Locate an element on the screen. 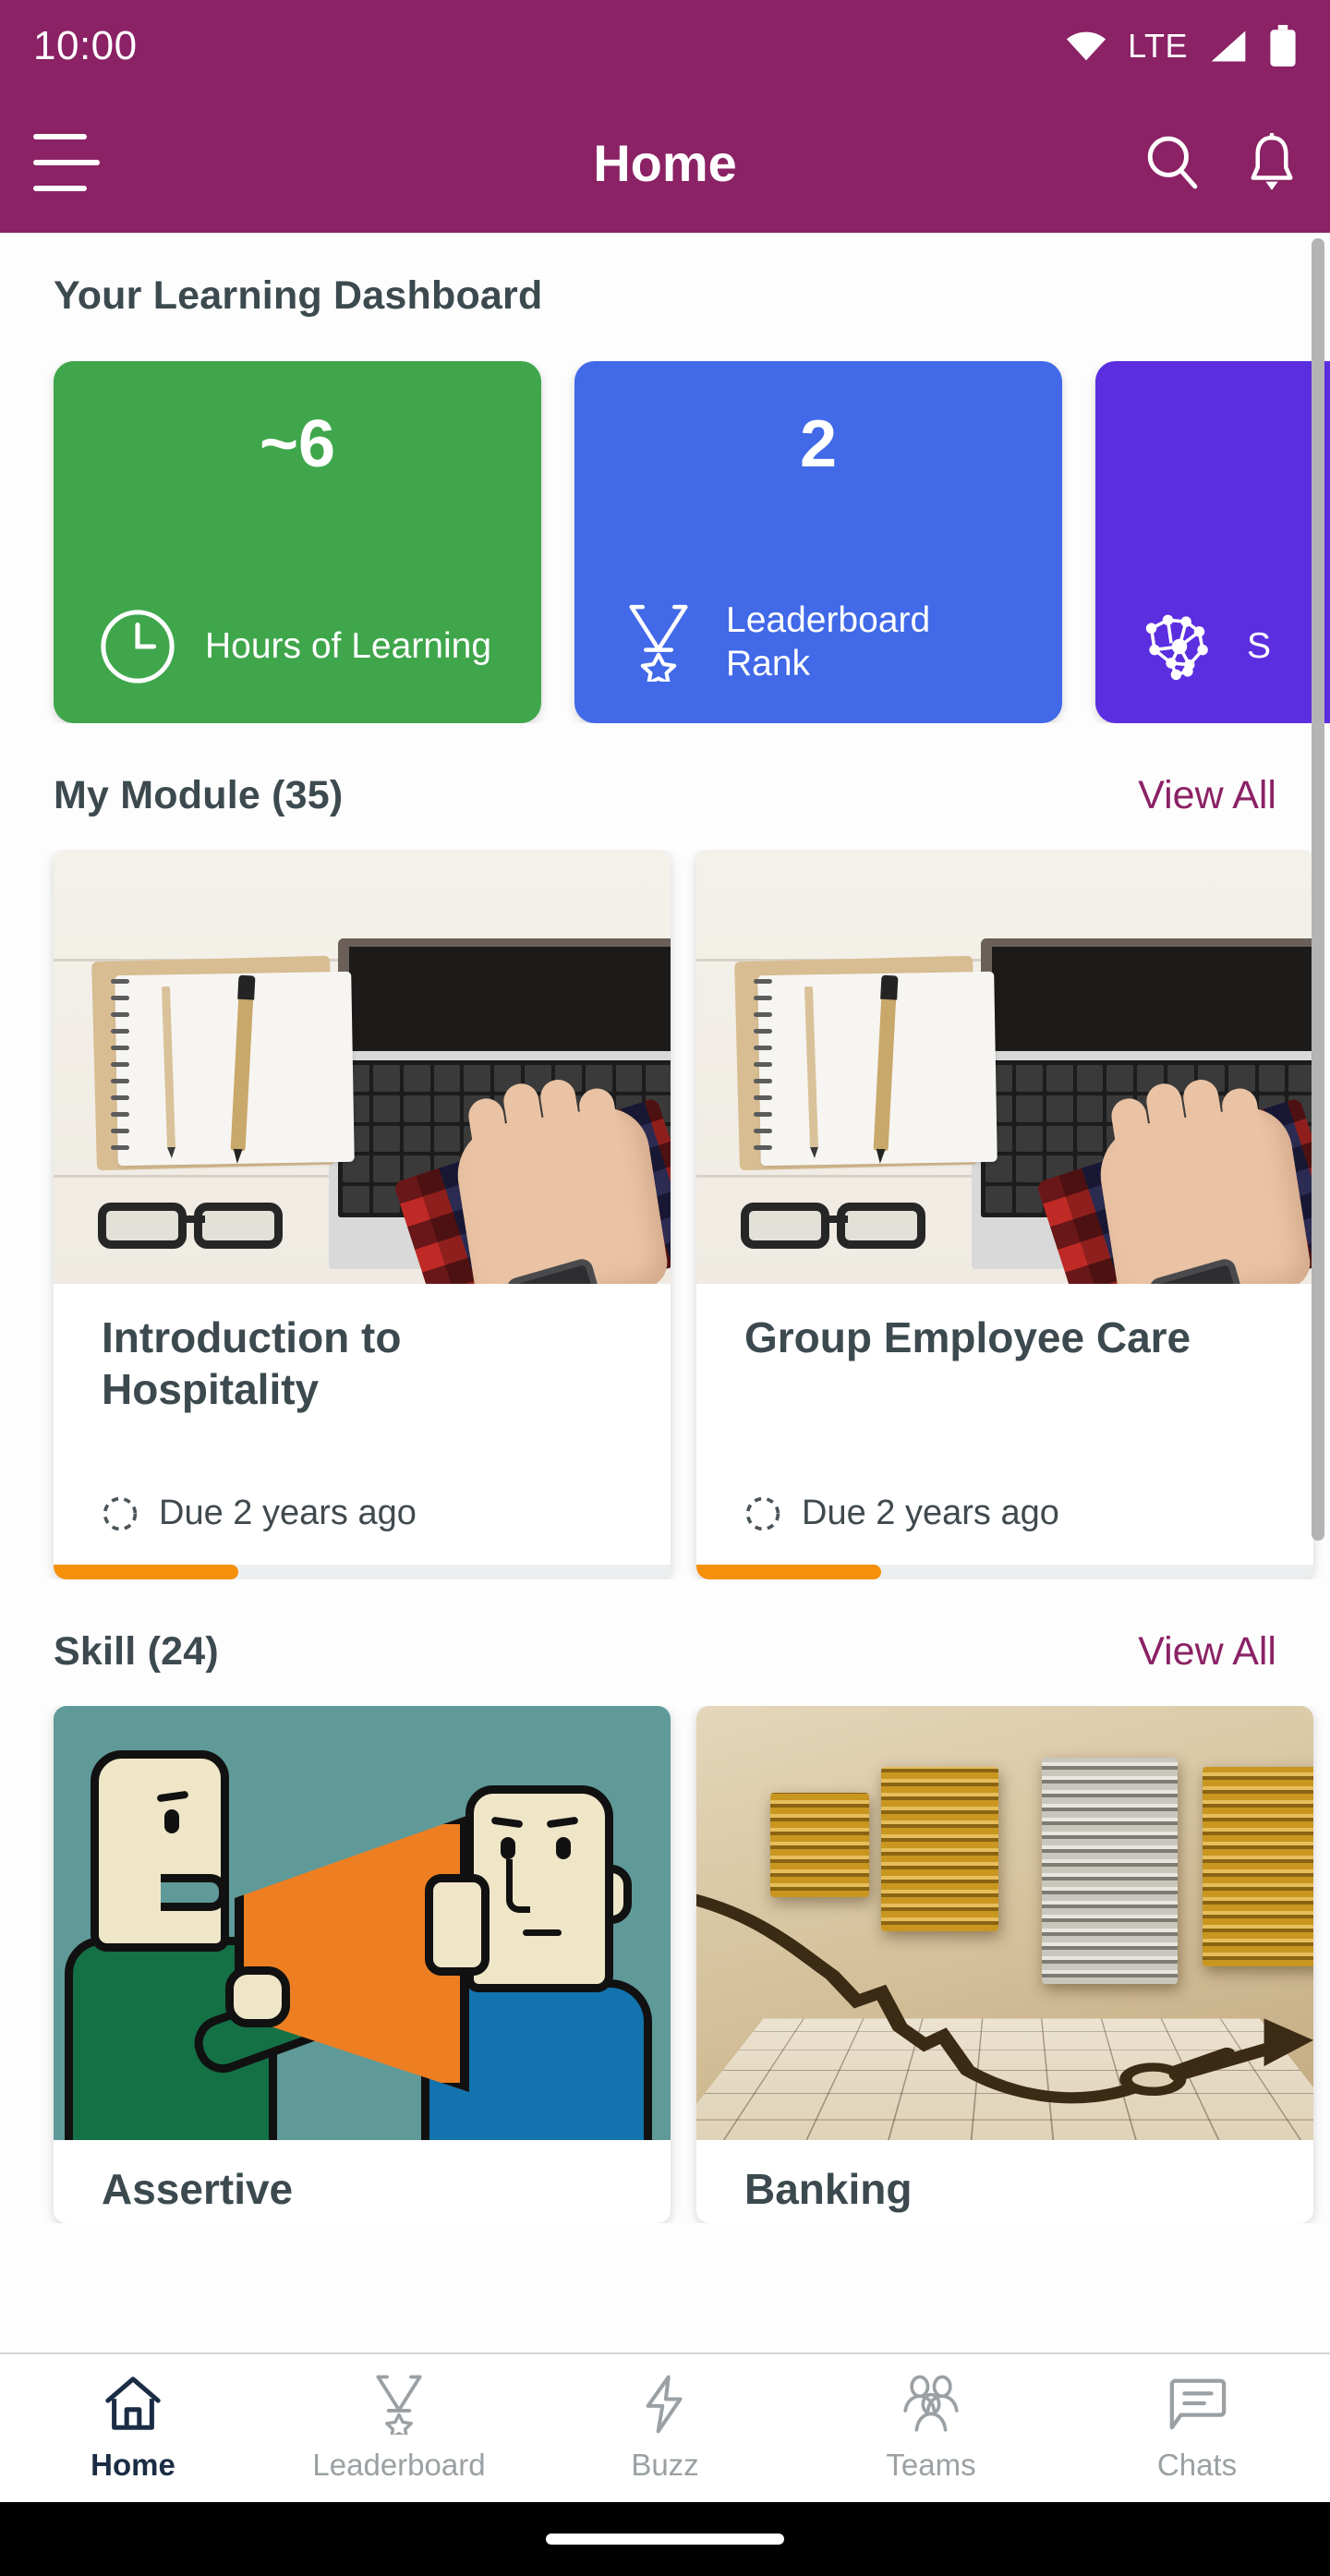 The width and height of the screenshot is (1330, 2576). search-icon is located at coordinates (1172, 162).